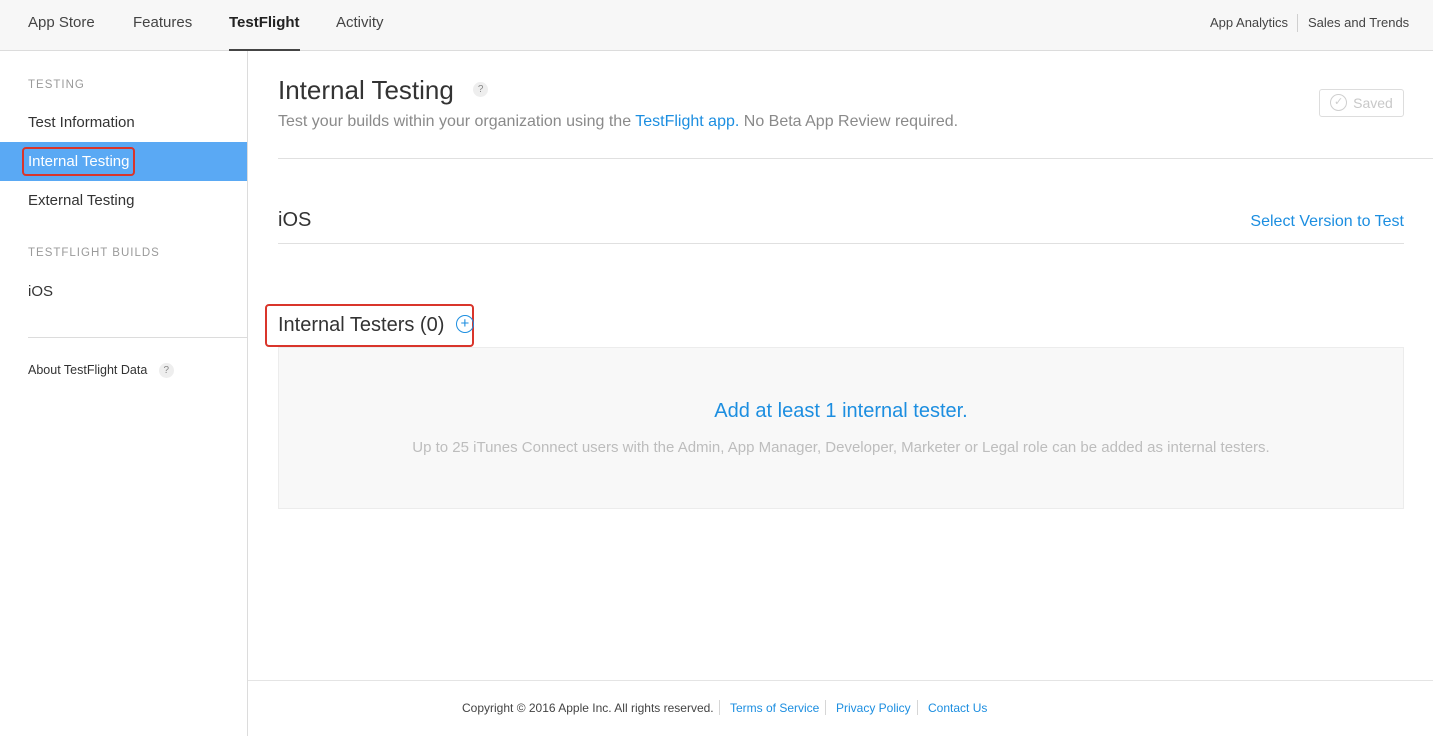 Image resolution: width=1433 pixels, height=736 pixels. I want to click on sidebar-item-internal-testing: Internal Testing, so click(123, 161).